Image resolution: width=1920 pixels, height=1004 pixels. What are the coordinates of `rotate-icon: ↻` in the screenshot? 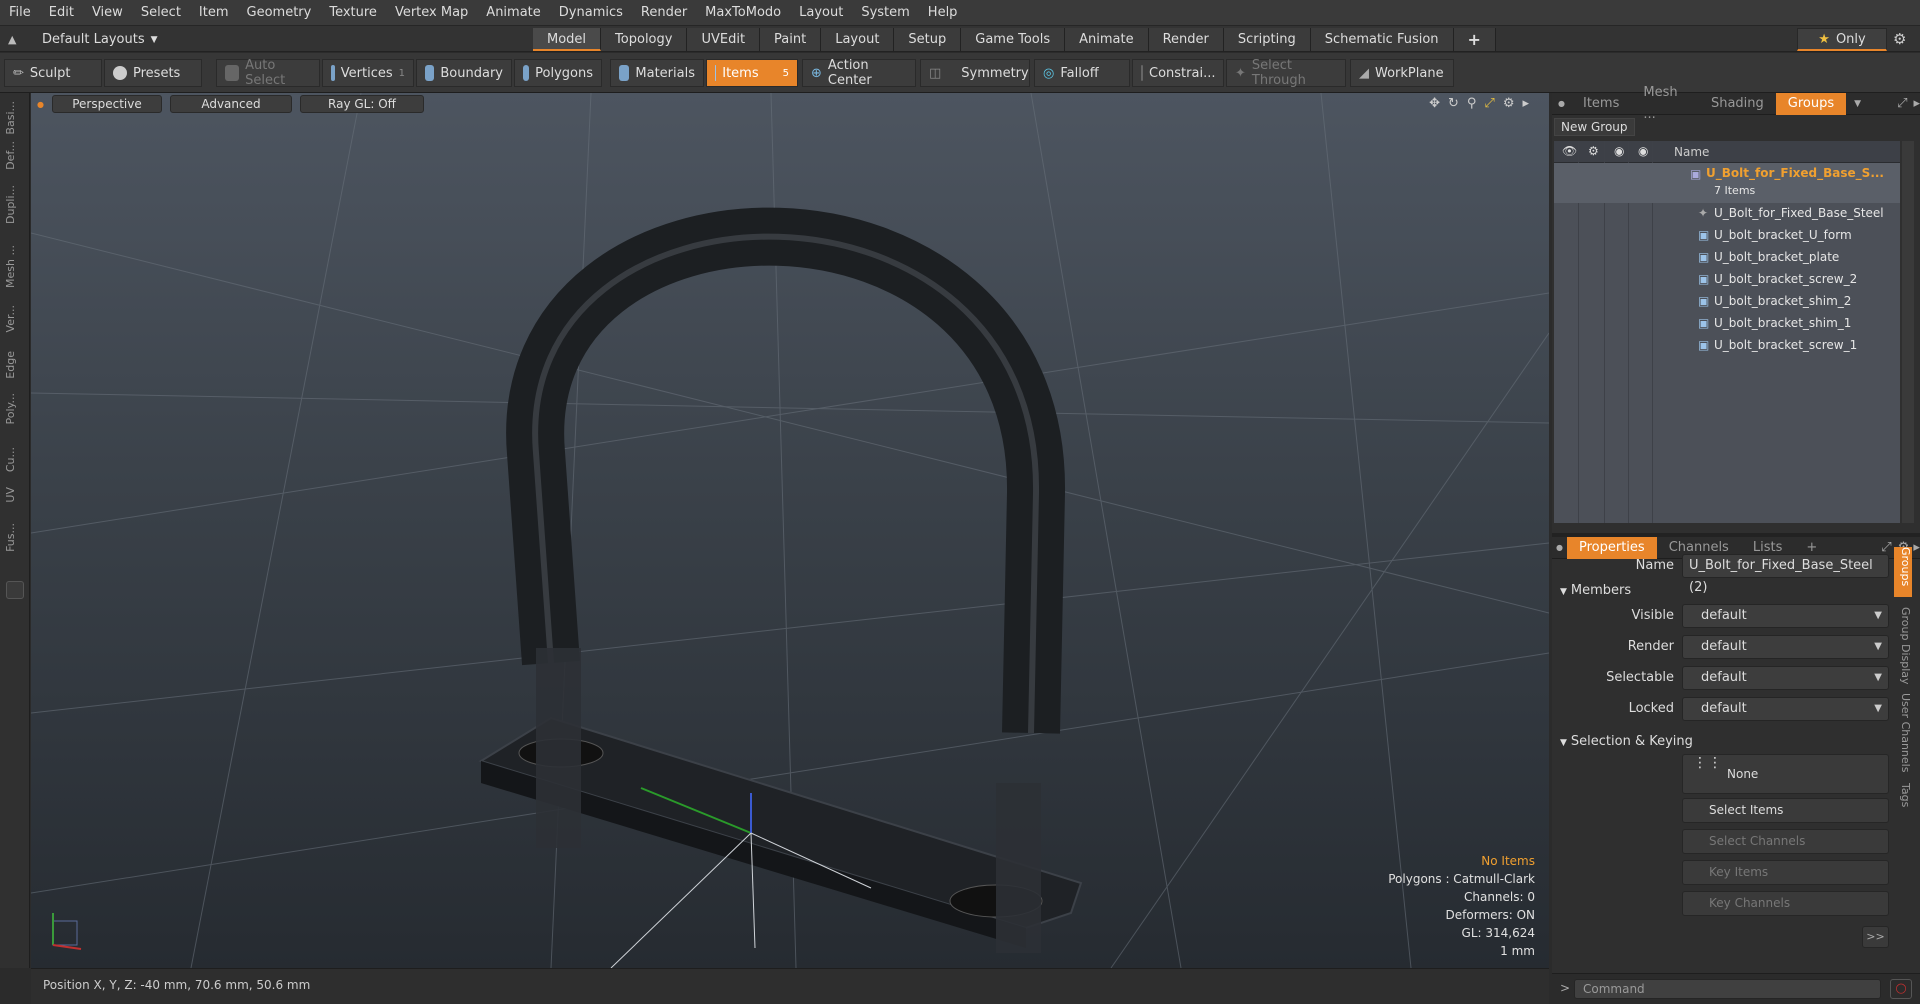 It's located at (1453, 103).